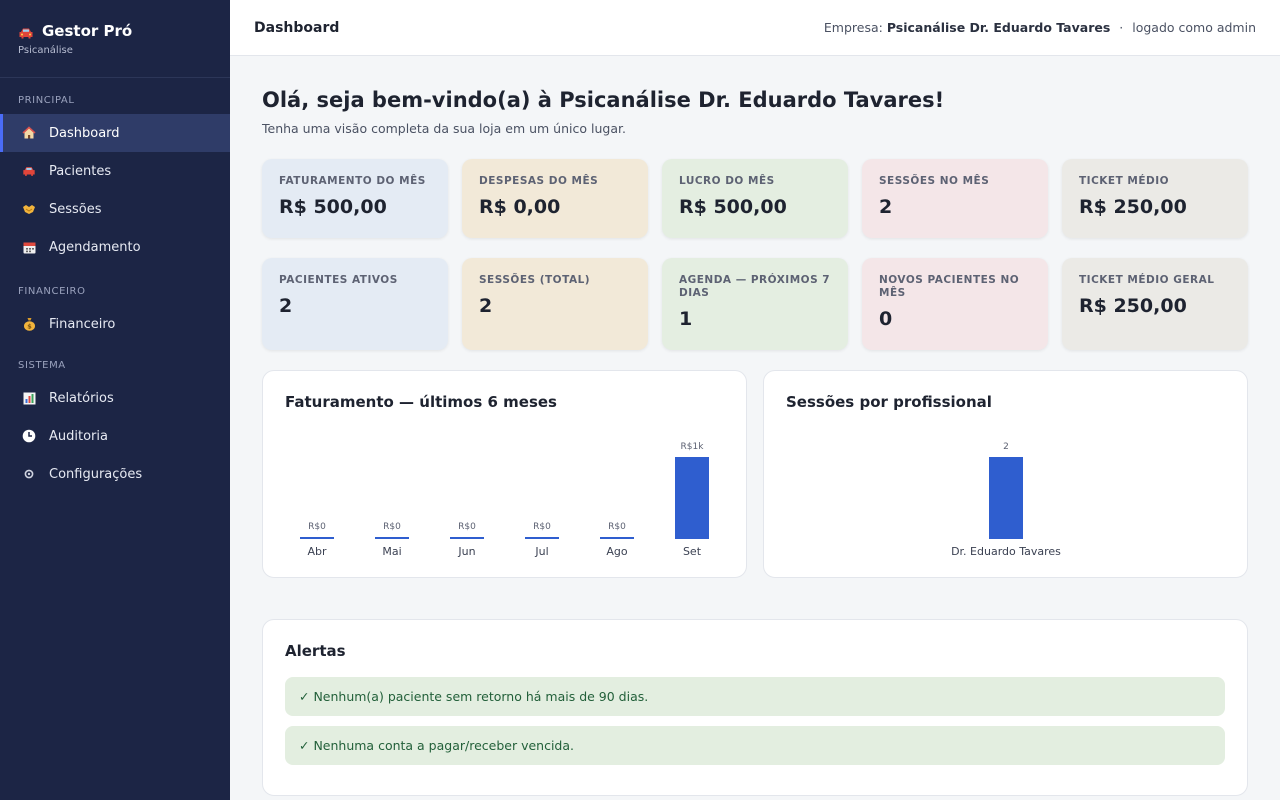  I want to click on kpi-sessoes-total: SESSÕES (TOTAL) 2, so click(555, 304).